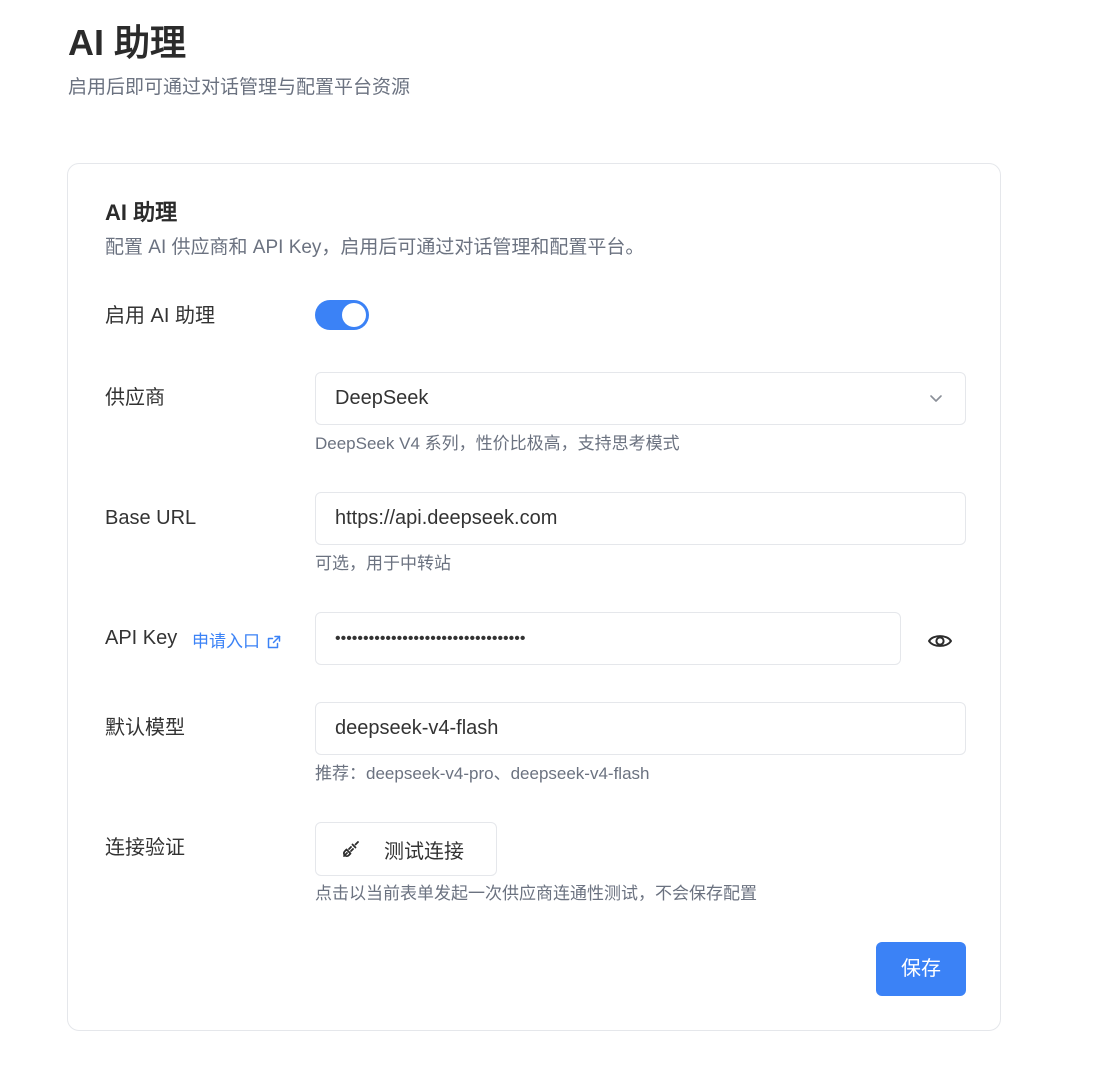 The image size is (1101, 1065). Describe the element at coordinates (424, 851) in the screenshot. I see `test-connection-label: 测试连接` at that location.